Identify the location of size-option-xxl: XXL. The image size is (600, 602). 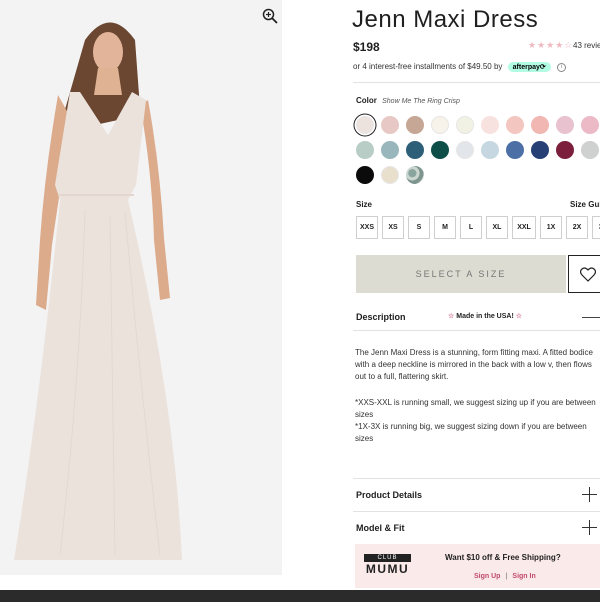
(524, 227).